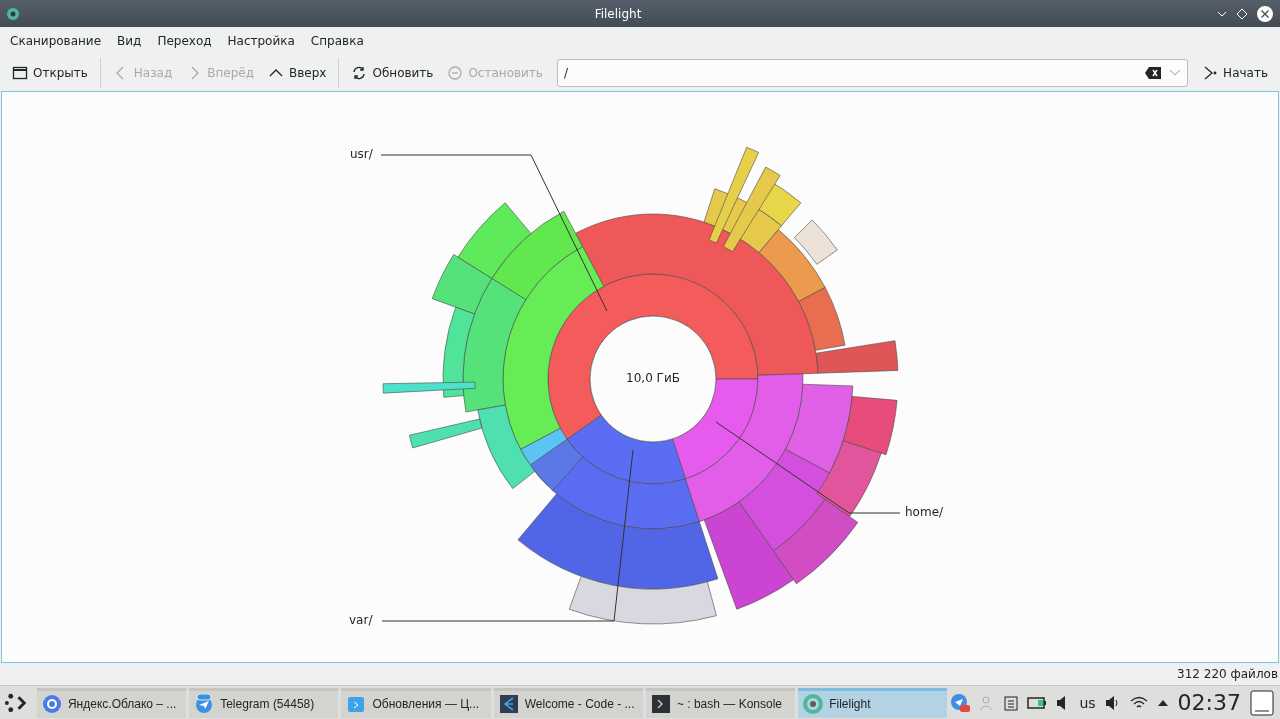 Image resolution: width=1280 pixels, height=719 pixels. I want to click on file-count: 312 220 файлов, so click(1227, 674).